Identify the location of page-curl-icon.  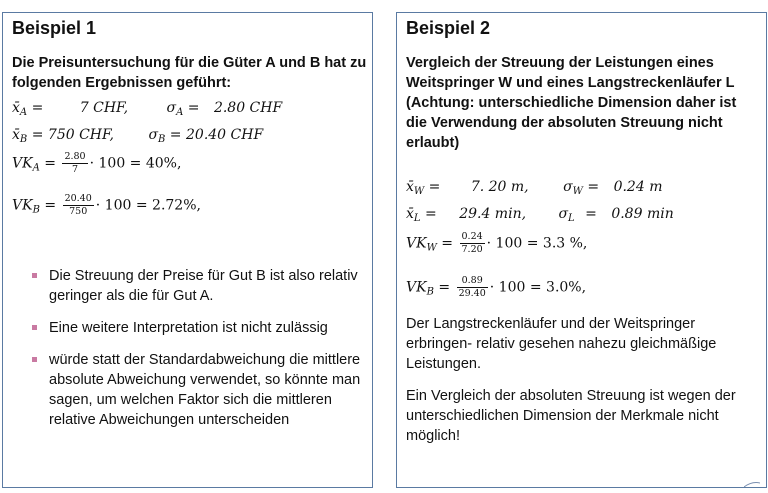
(752, 484).